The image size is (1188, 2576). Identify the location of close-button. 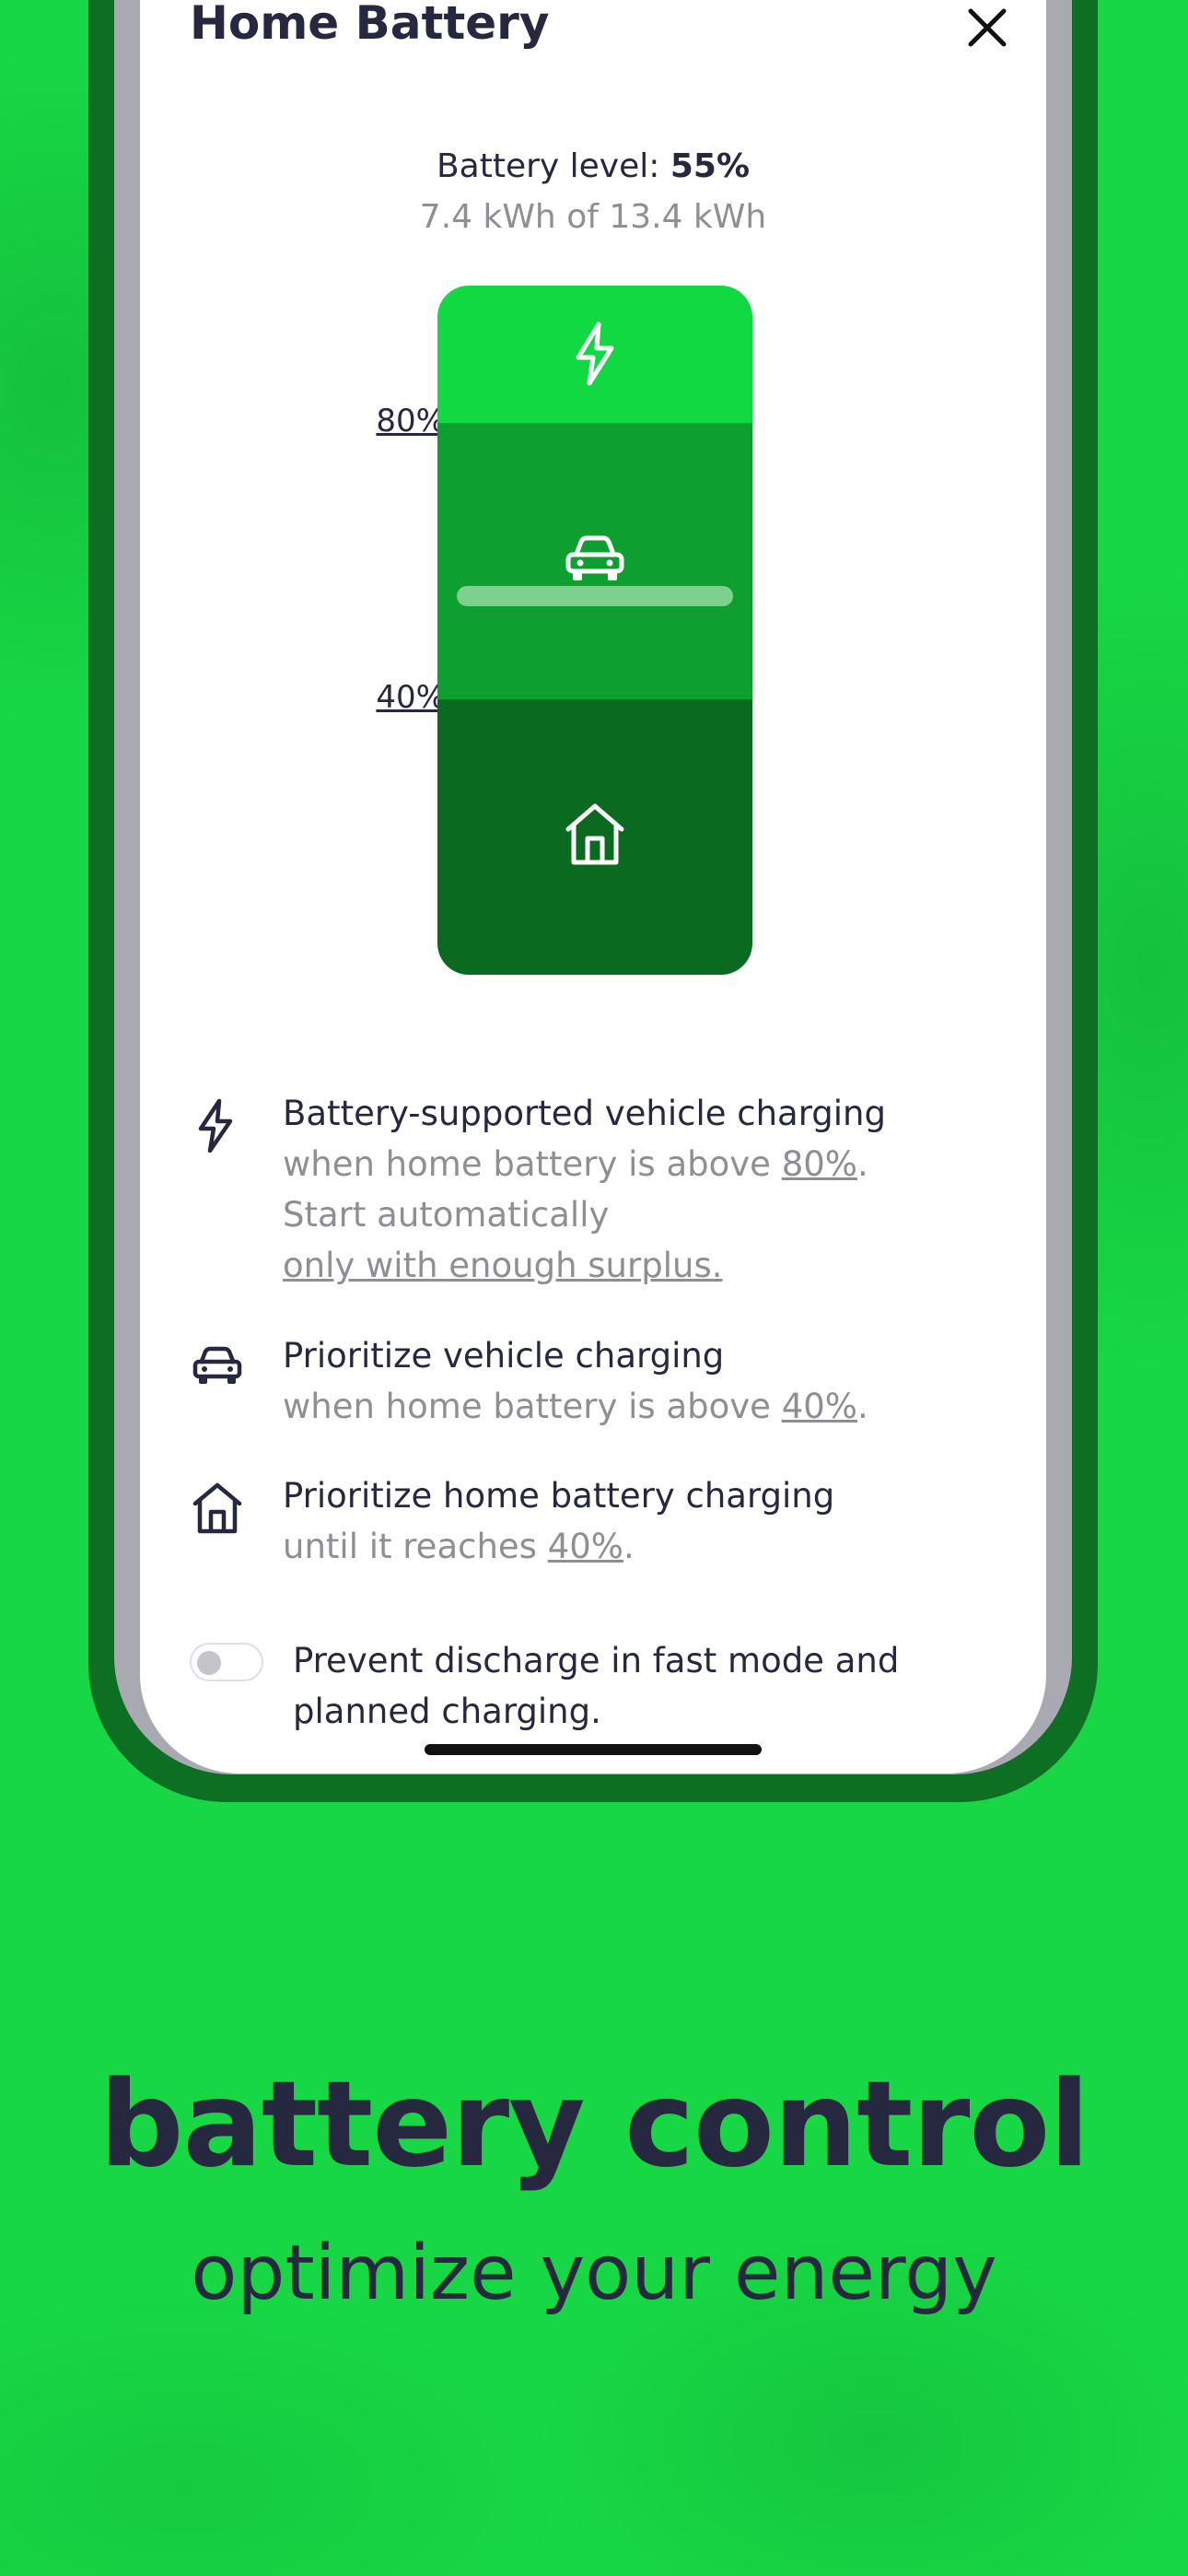
(987, 27).